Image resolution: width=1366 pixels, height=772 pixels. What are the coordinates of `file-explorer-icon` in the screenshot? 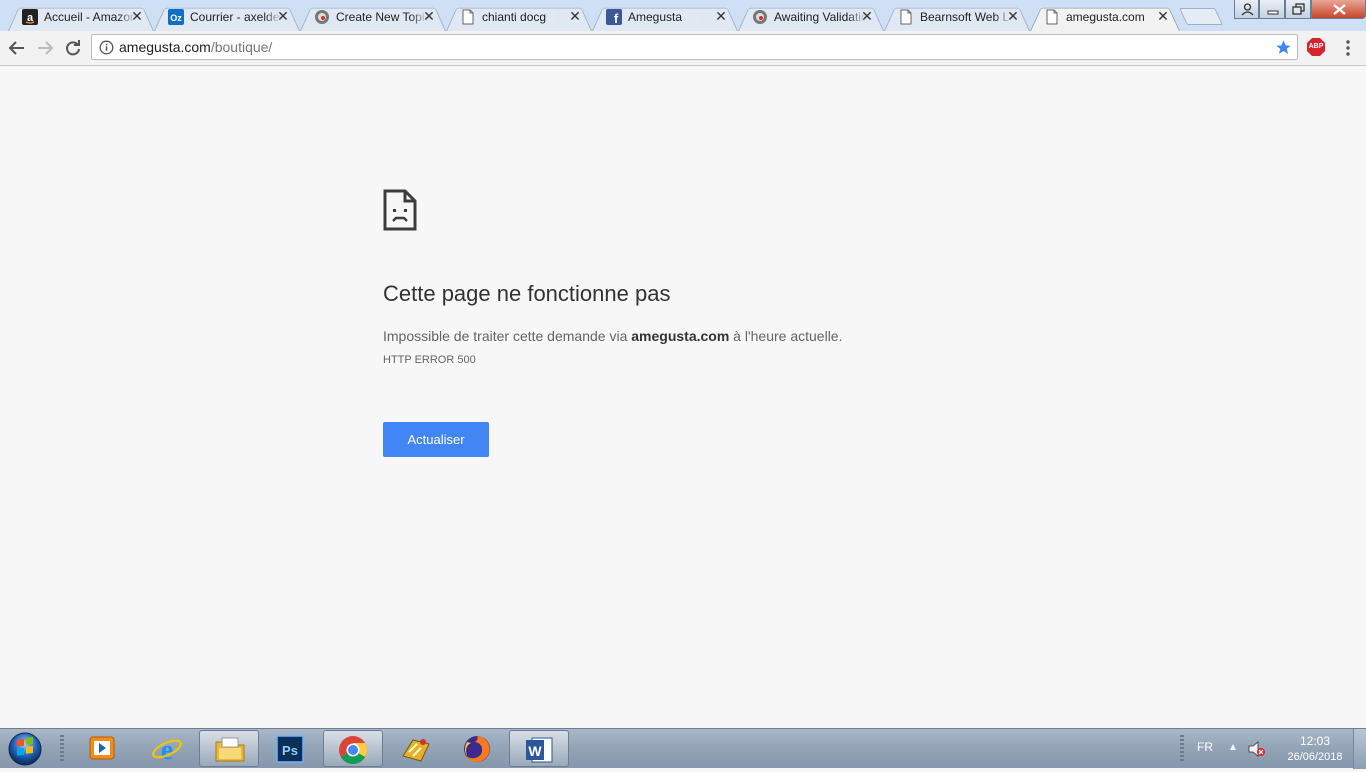 It's located at (230, 749).